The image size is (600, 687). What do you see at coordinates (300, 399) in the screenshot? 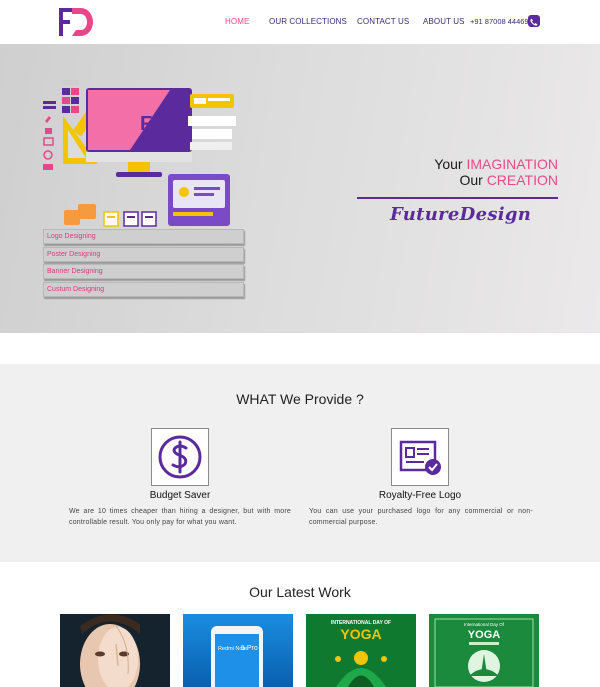
I see `provide-title: WHAT We Provide ?` at bounding box center [300, 399].